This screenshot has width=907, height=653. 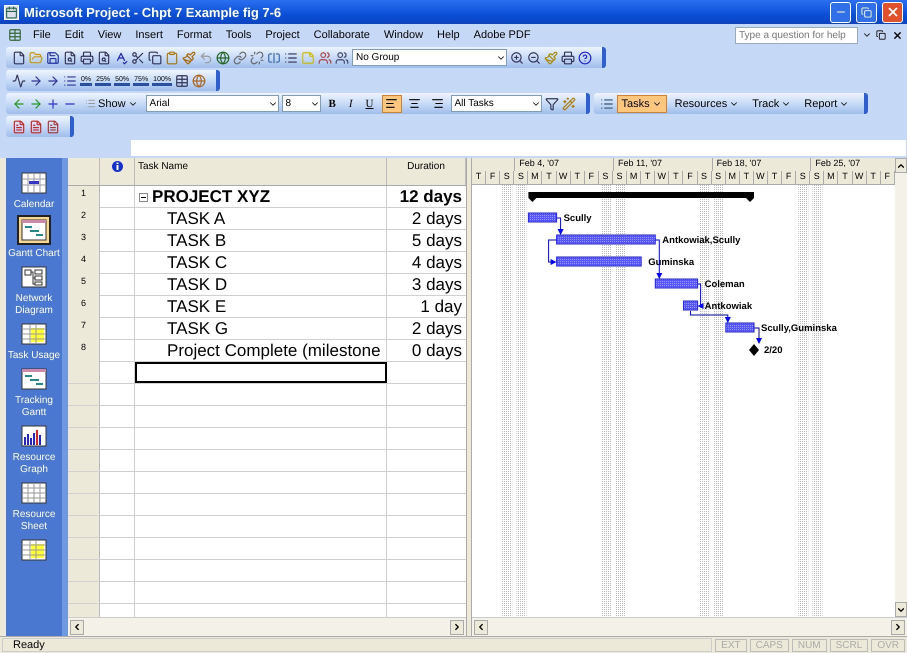 I want to click on globe-icon, so click(x=223, y=57).